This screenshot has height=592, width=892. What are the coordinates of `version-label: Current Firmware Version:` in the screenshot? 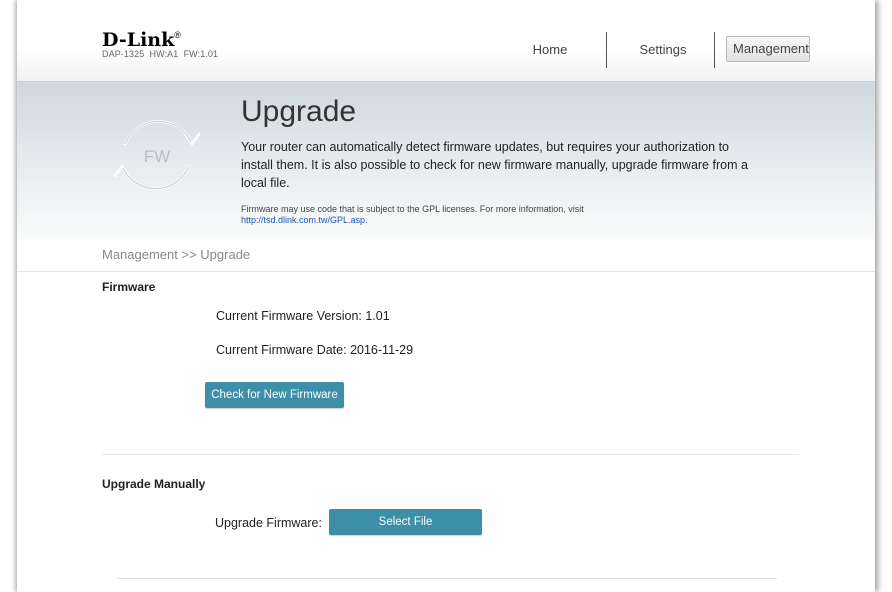 It's located at (289, 316).